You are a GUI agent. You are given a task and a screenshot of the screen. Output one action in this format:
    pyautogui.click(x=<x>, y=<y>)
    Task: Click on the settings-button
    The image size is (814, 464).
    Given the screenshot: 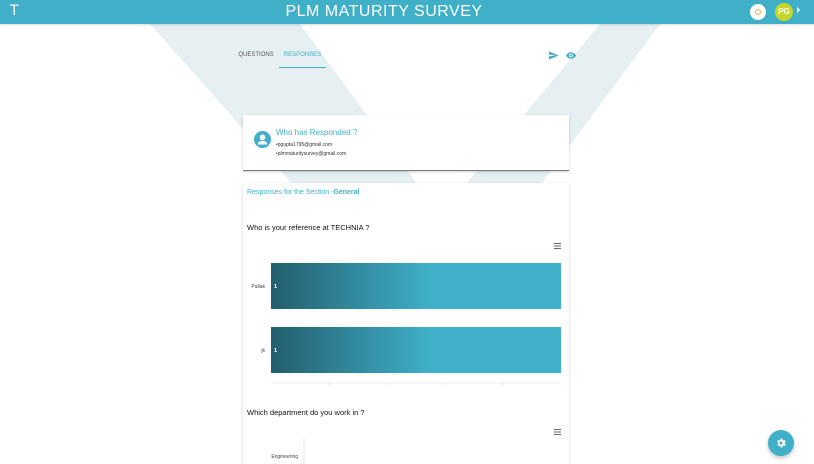 What is the action you would take?
    pyautogui.click(x=781, y=443)
    